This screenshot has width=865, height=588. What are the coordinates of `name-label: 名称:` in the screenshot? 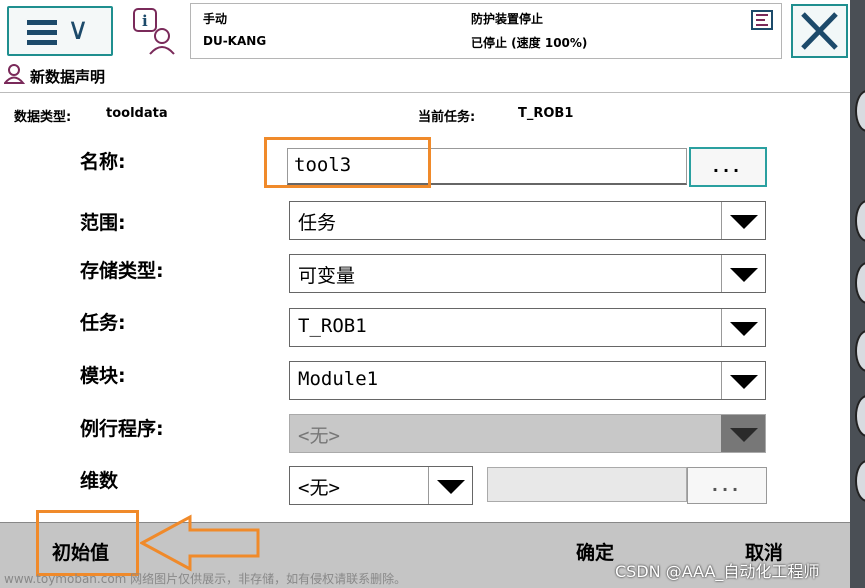 It's located at (103, 162).